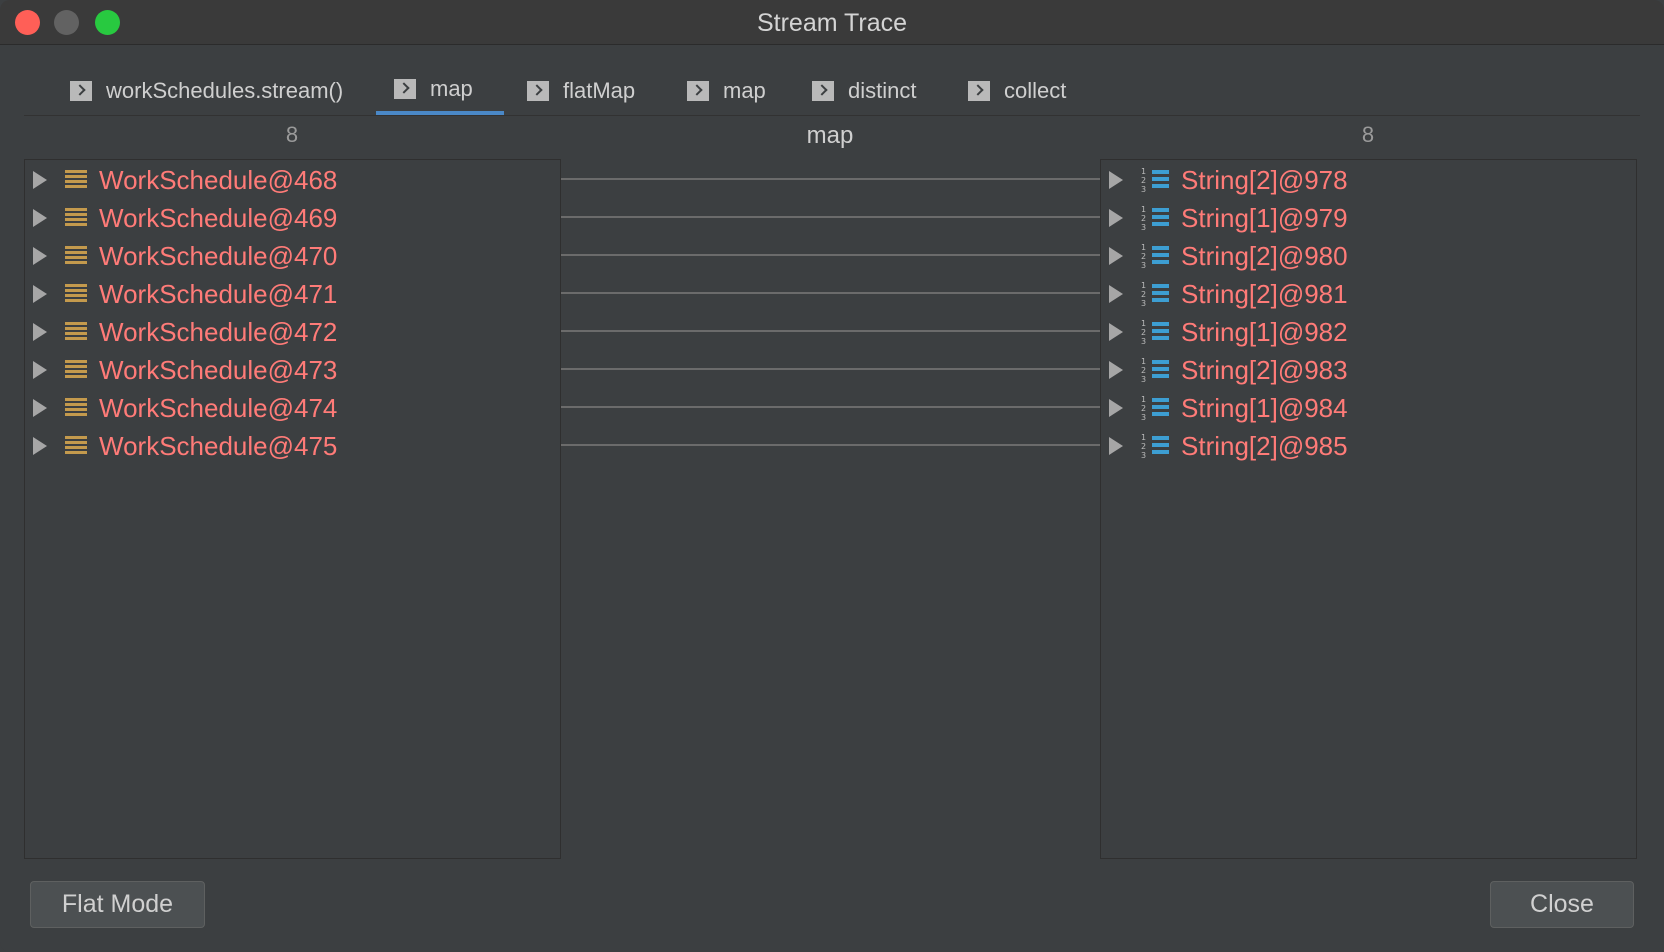  What do you see at coordinates (218, 217) in the screenshot?
I see `item-label: WorkSchedule@469` at bounding box center [218, 217].